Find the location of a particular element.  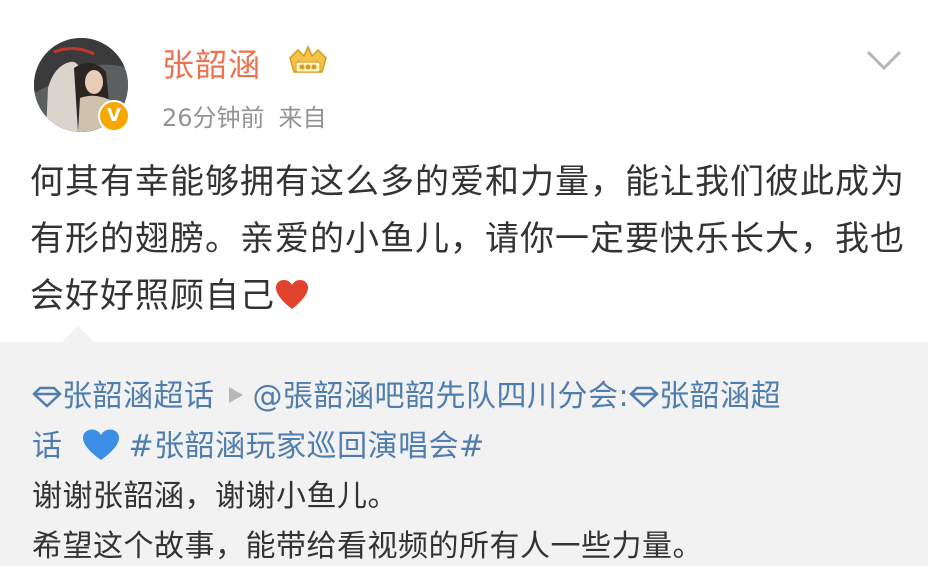

vip-crown-icon is located at coordinates (308, 62).